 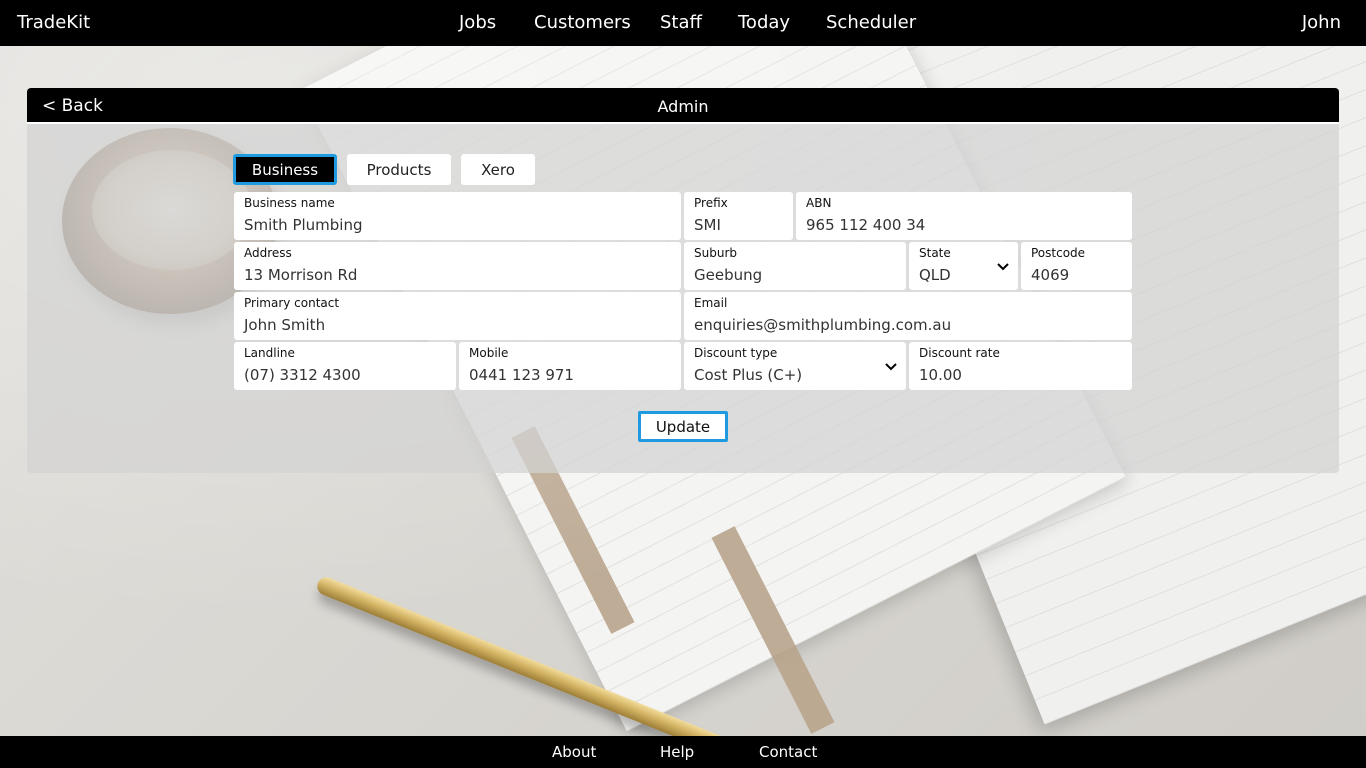 What do you see at coordinates (728, 275) in the screenshot?
I see `suburb-value: Geebung` at bounding box center [728, 275].